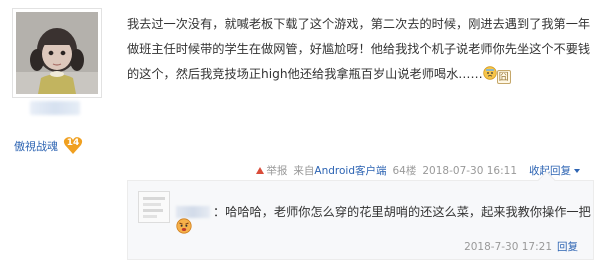 The image size is (600, 260). I want to click on report-link: 举报, so click(271, 170).